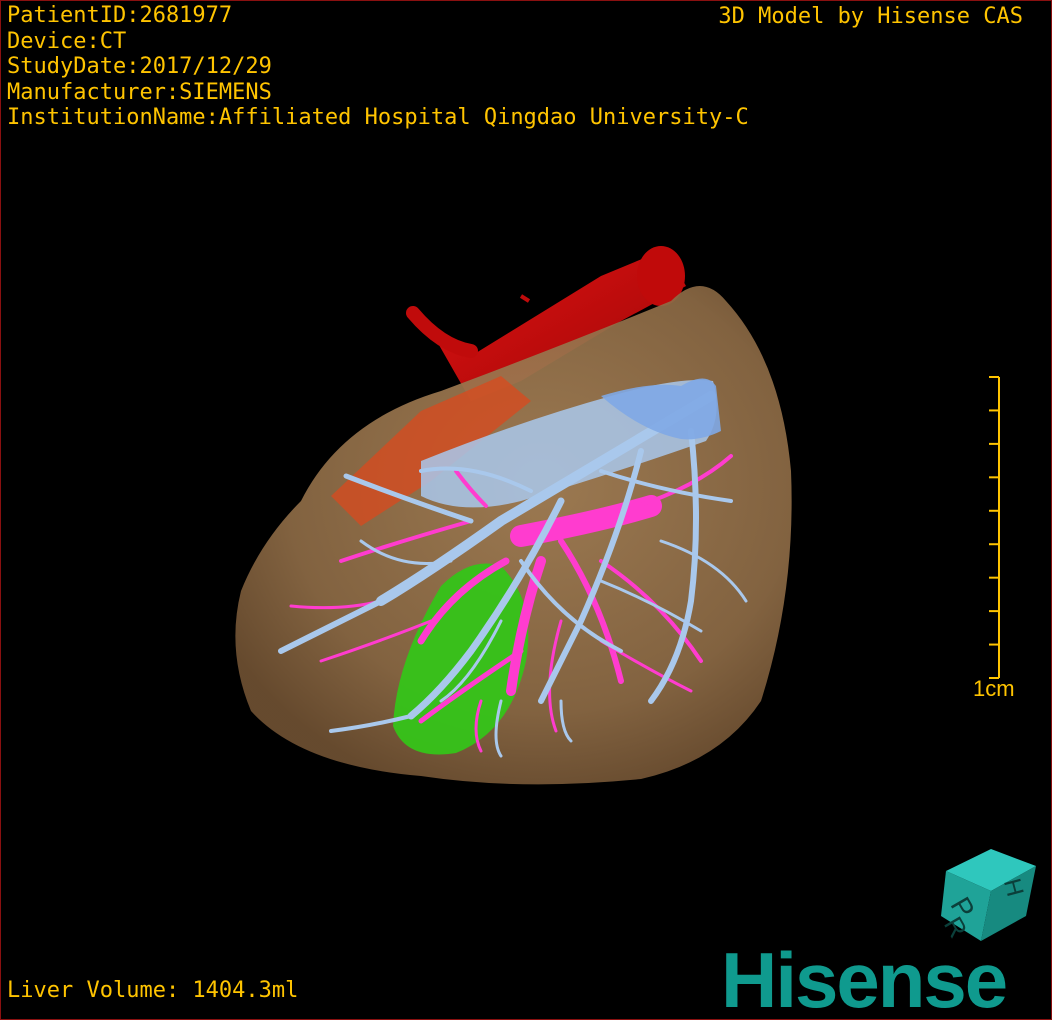  Describe the element at coordinates (139, 92) in the screenshot. I see `manufacturer: Manufacturer:SIEMENS` at that location.